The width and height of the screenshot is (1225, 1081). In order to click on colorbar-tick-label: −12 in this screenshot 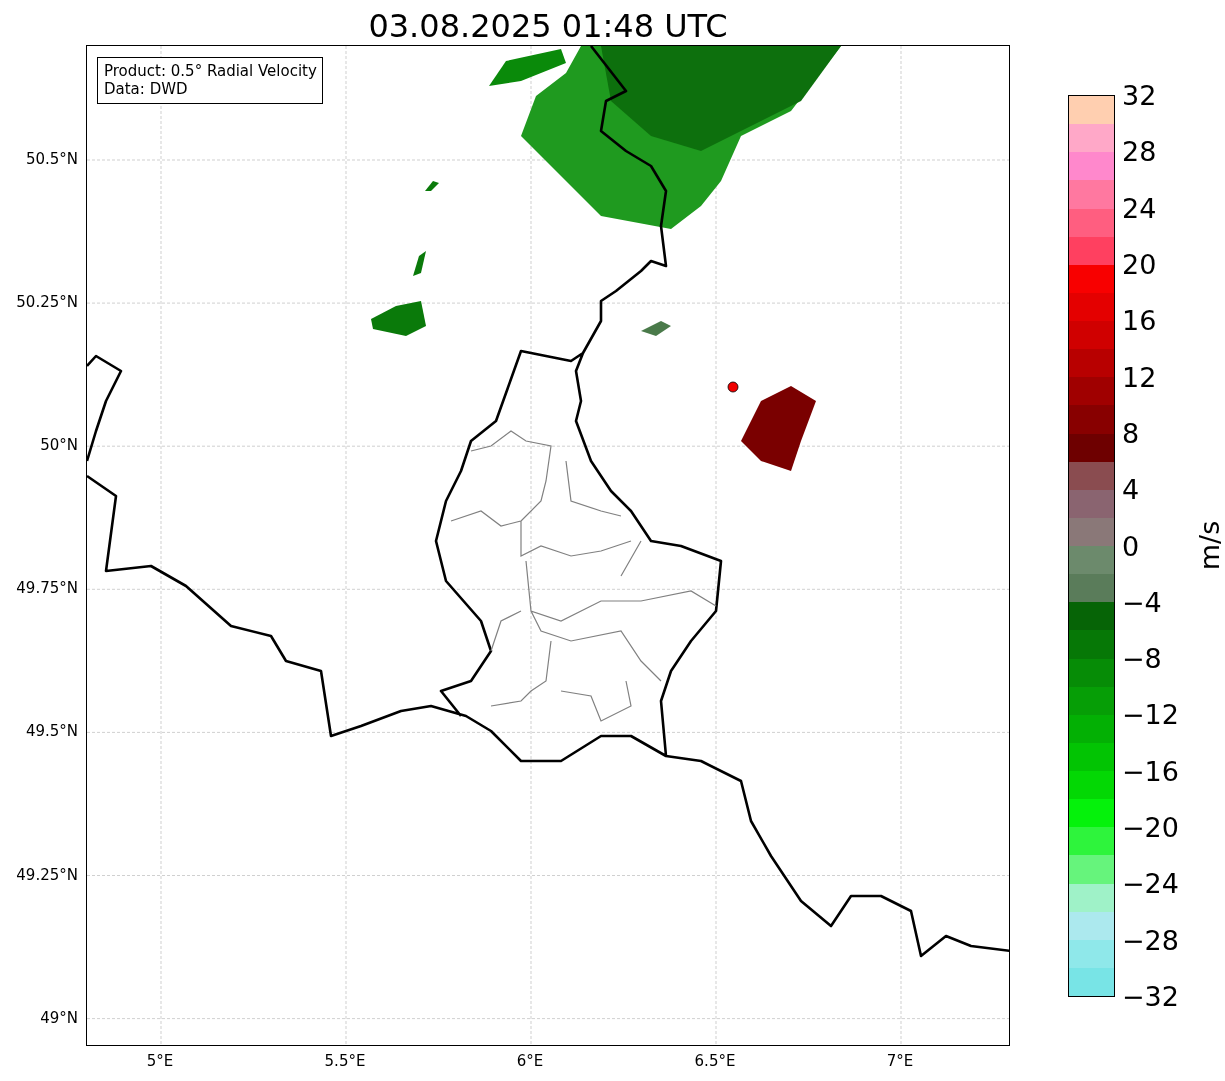, I will do `click(1150, 714)`.